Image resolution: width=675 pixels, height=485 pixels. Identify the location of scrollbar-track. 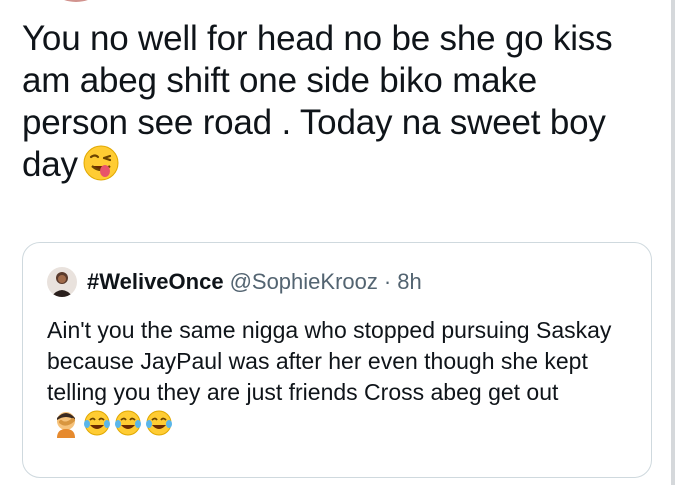
(673, 242).